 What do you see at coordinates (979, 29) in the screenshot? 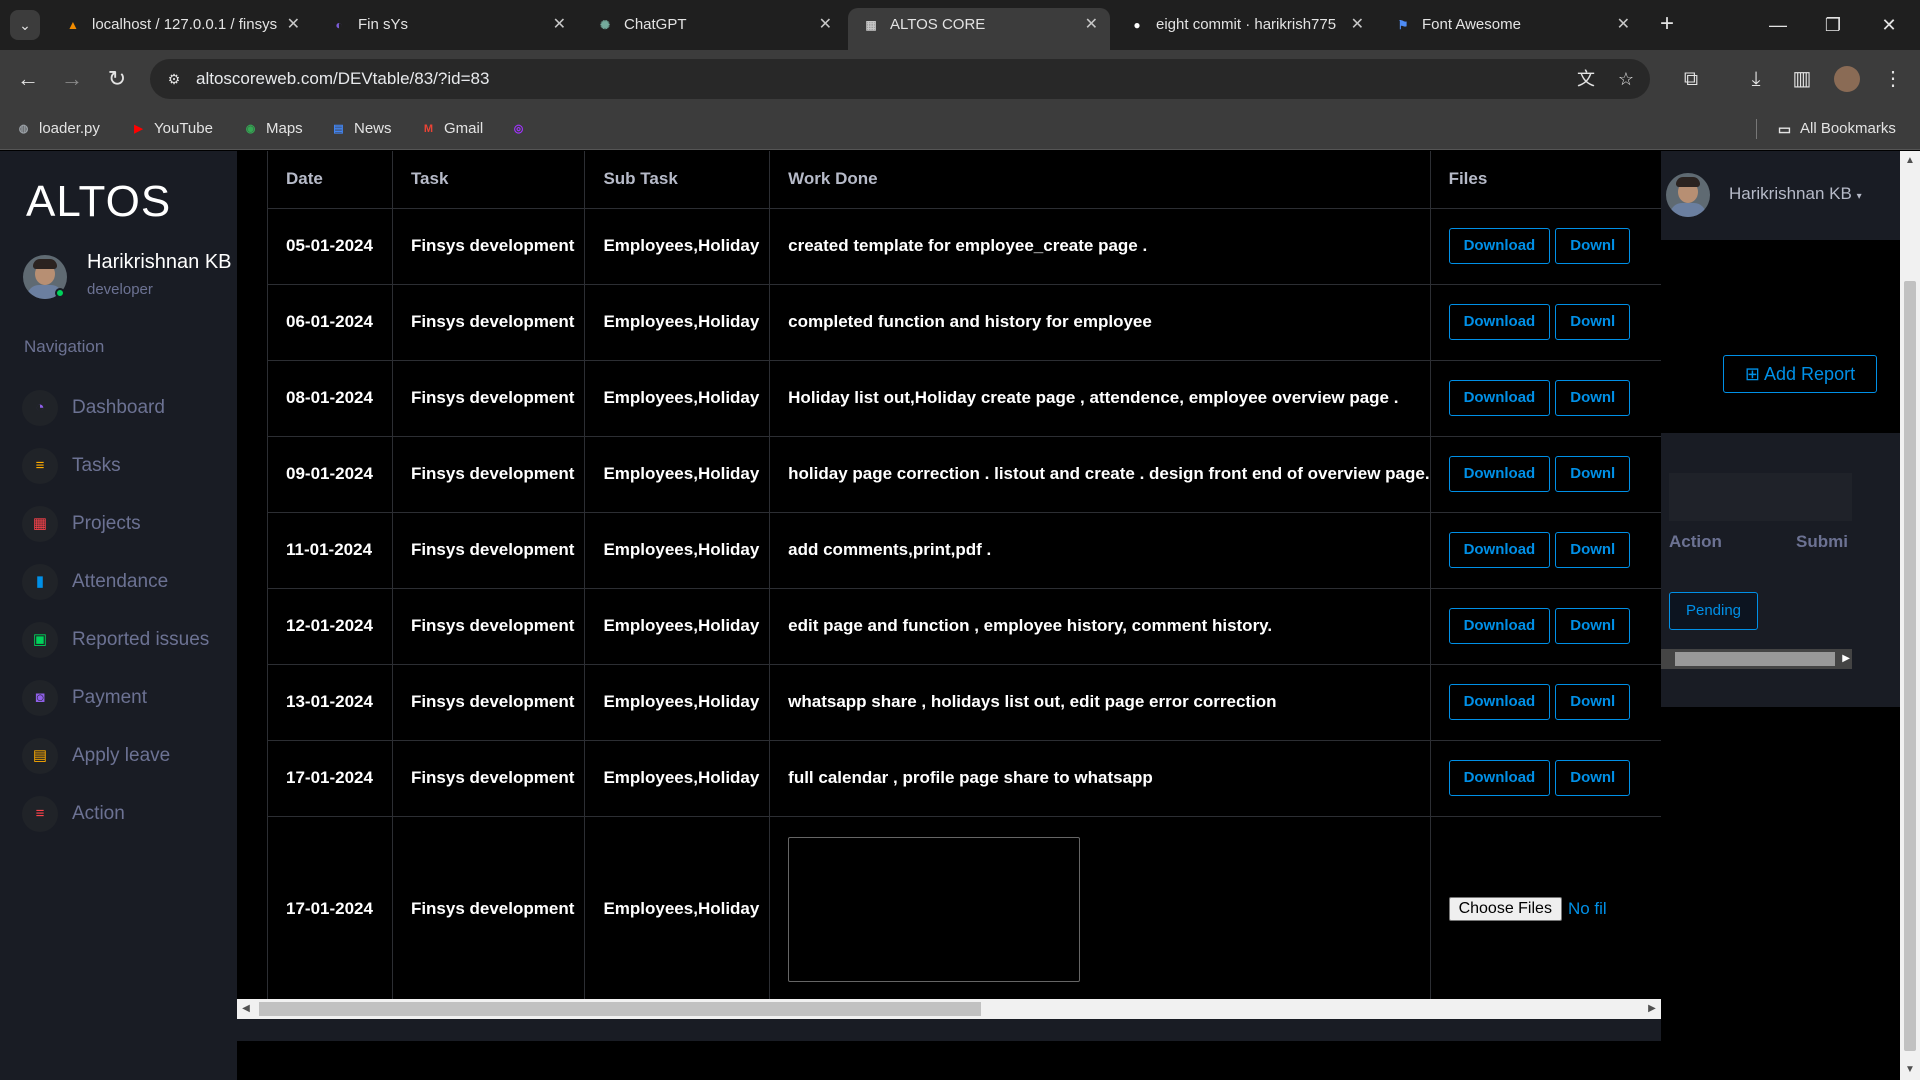
I see `browser-tab-3: ▦ ALTOS CORE ✕` at bounding box center [979, 29].